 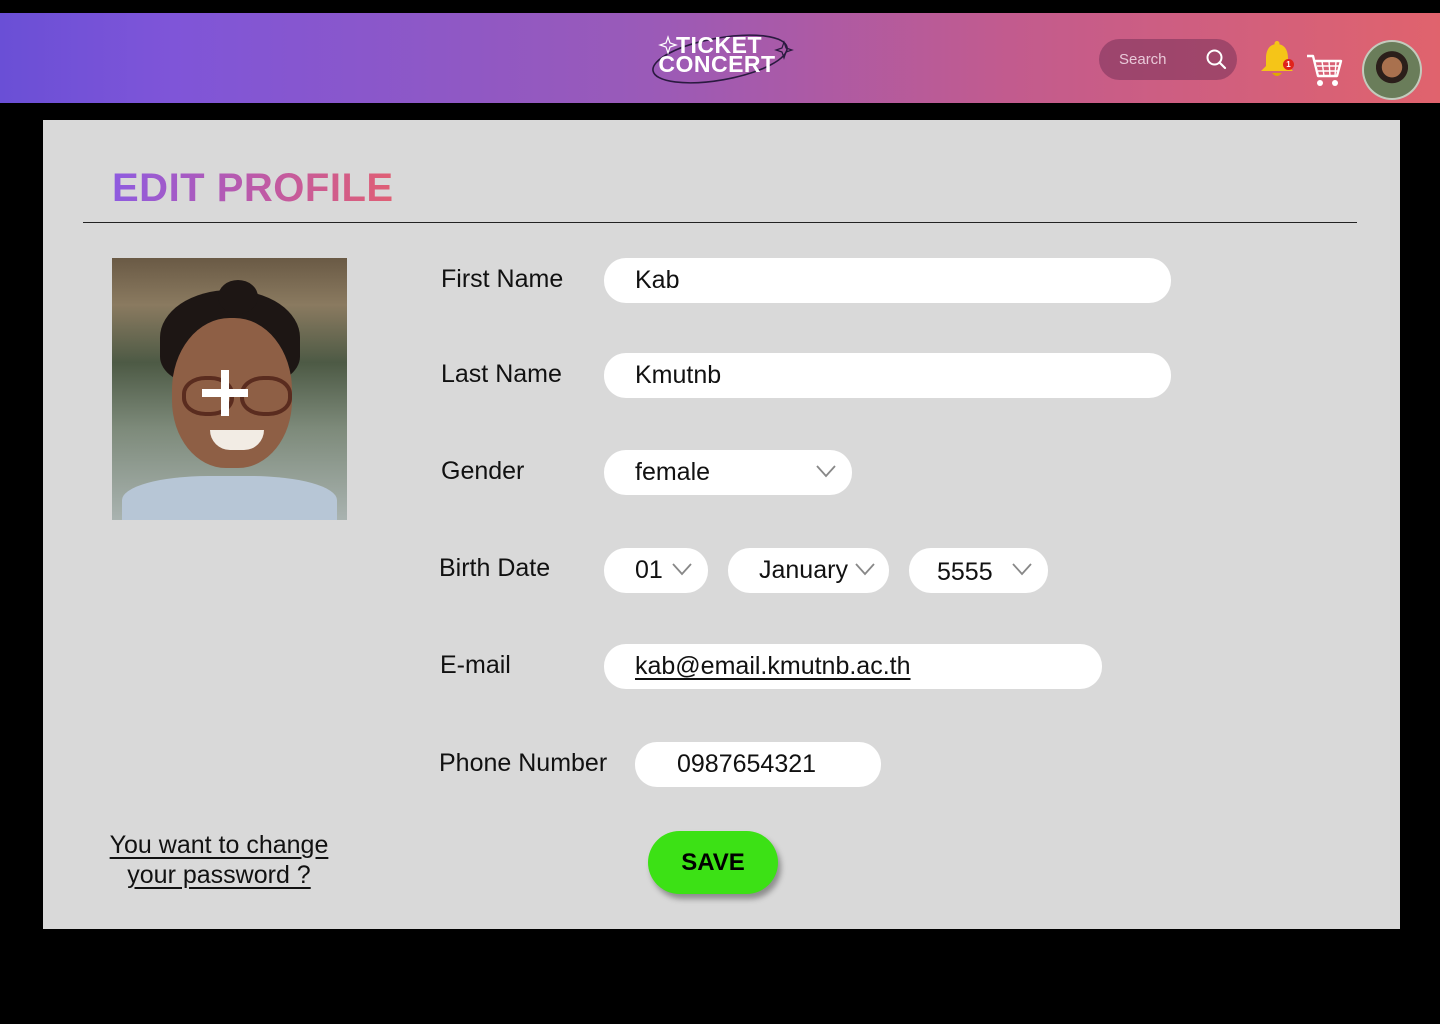 What do you see at coordinates (657, 280) in the screenshot?
I see `first-name-value: Kab` at bounding box center [657, 280].